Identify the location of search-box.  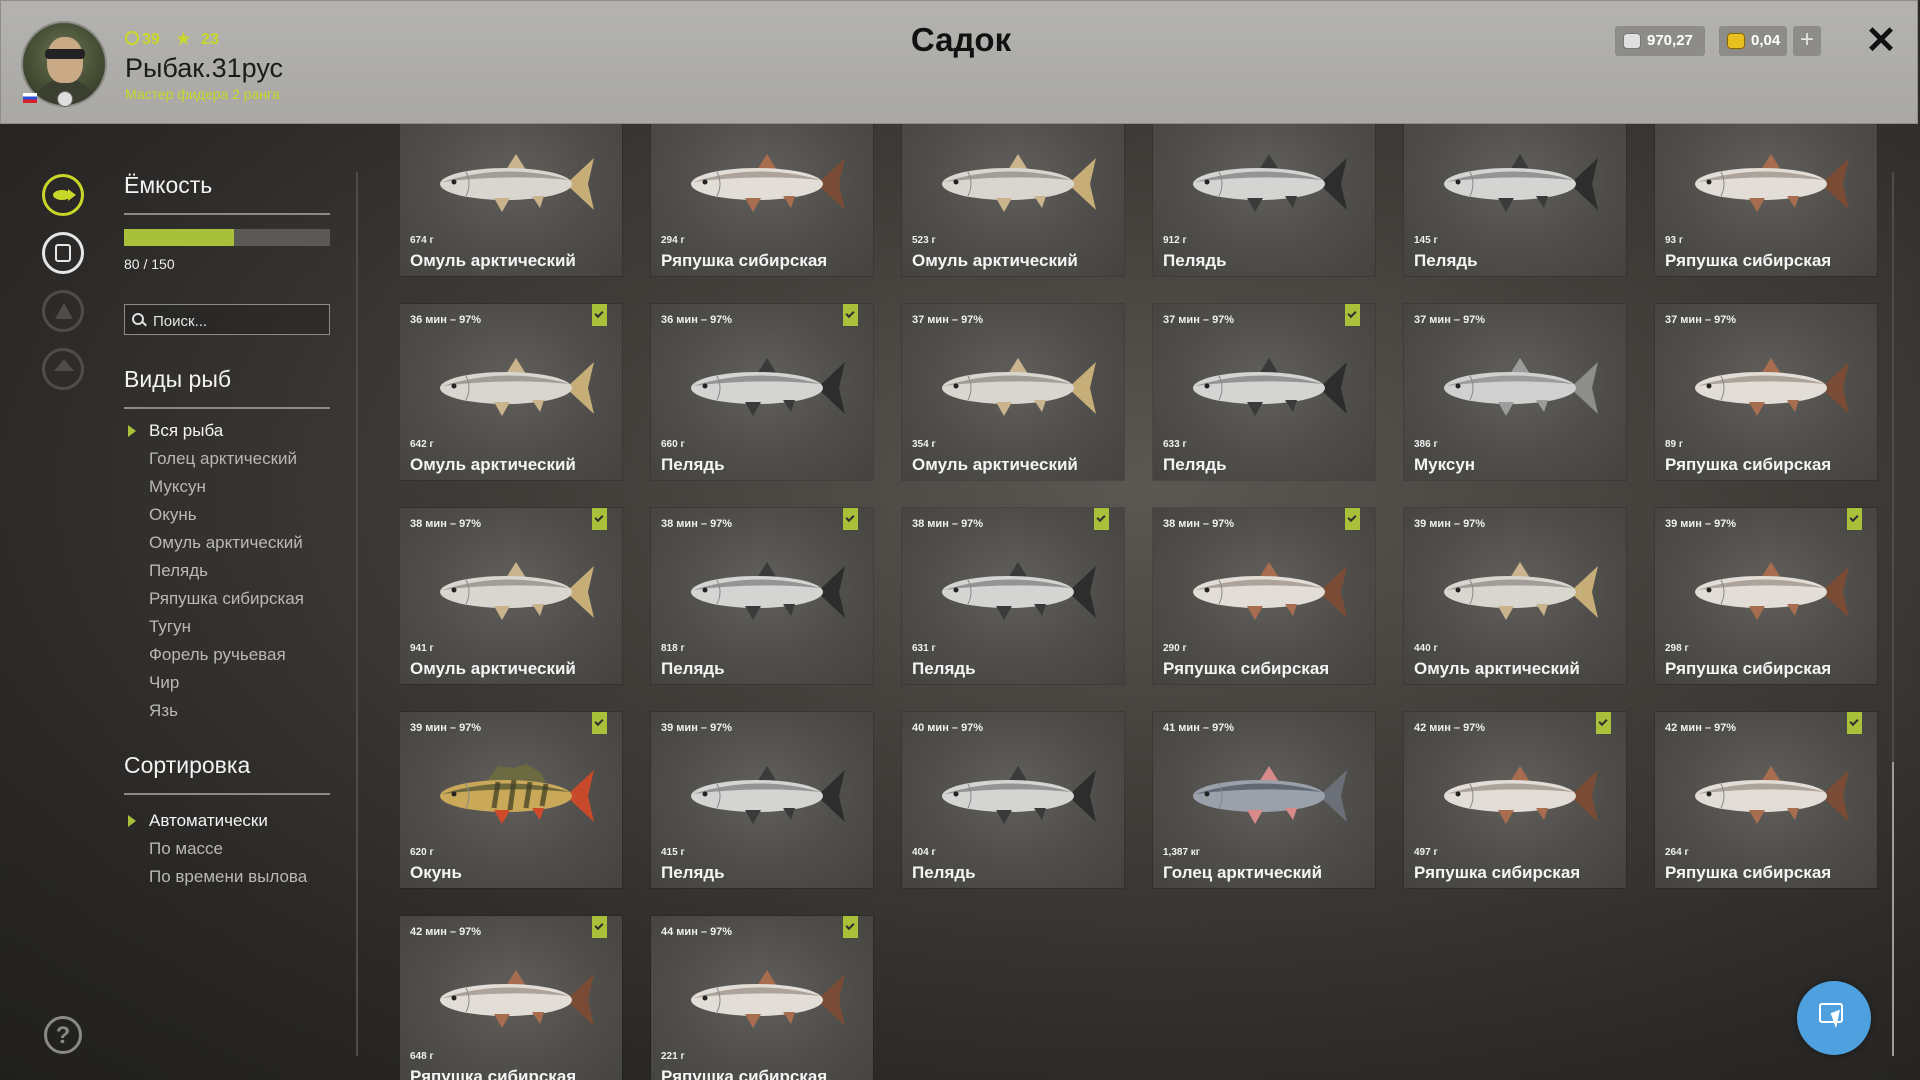
(227, 319).